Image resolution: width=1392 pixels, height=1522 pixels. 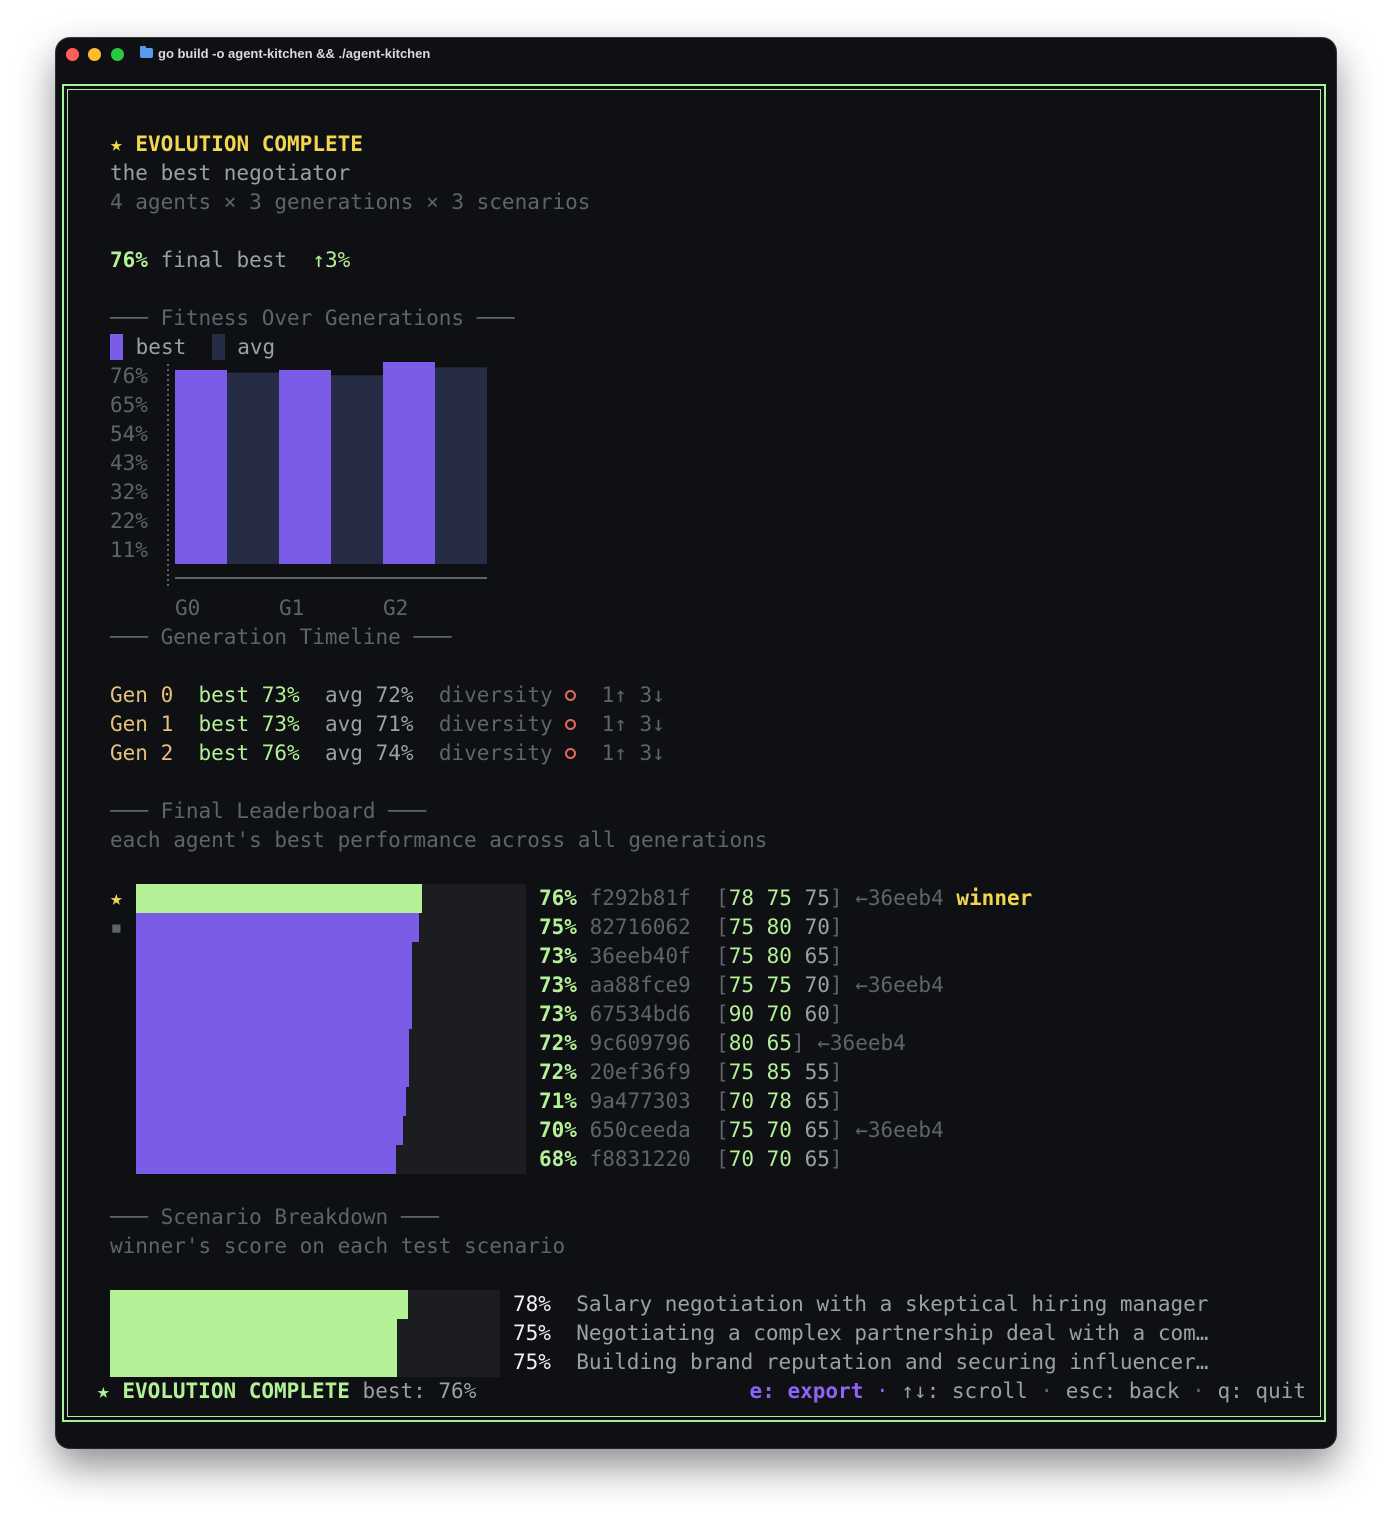 What do you see at coordinates (1261, 1391) in the screenshot?
I see `quit-key-hint: q: quit` at bounding box center [1261, 1391].